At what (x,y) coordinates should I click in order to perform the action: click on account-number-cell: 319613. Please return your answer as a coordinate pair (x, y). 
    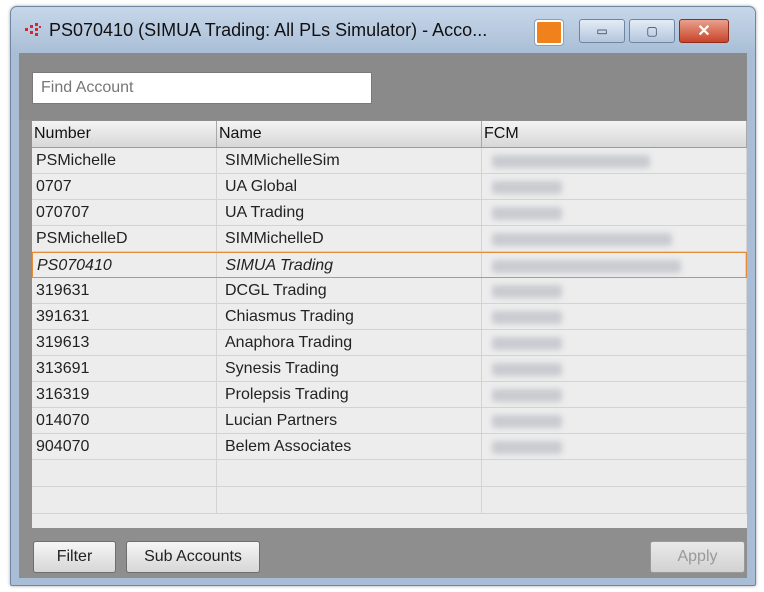
    Looking at the image, I should click on (124, 342).